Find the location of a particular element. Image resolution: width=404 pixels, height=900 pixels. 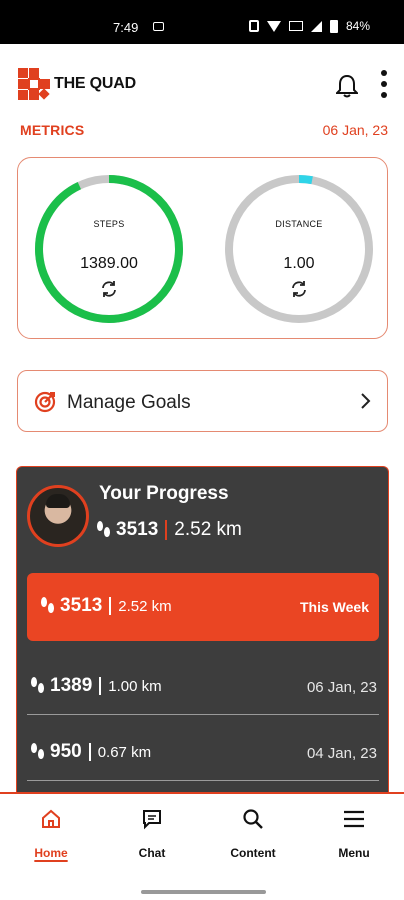

day-distance: 1.00 km is located at coordinates (135, 686).